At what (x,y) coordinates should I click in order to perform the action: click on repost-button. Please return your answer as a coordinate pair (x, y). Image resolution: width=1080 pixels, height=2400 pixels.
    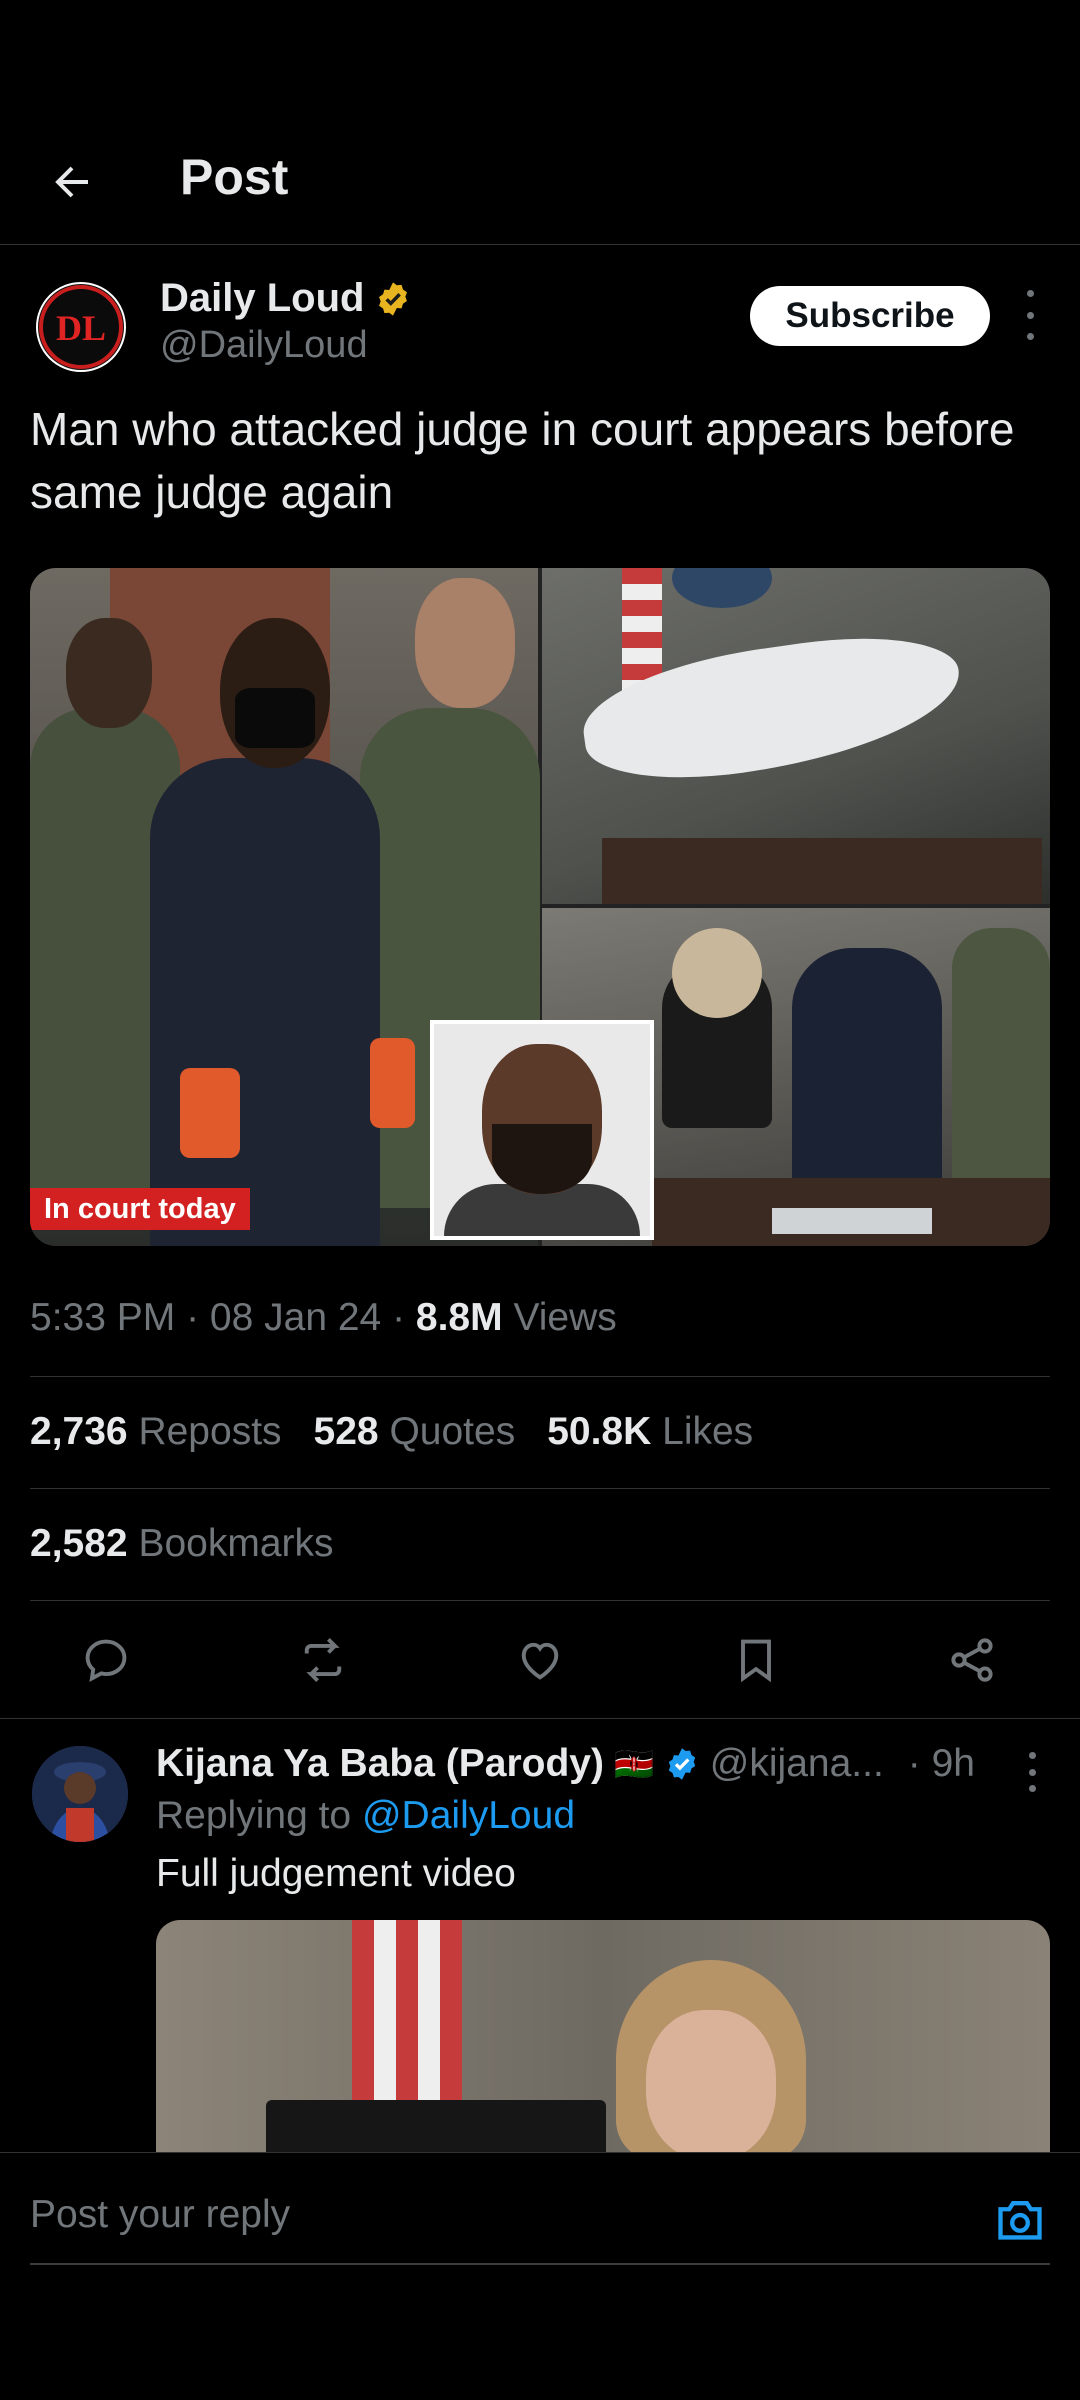
    Looking at the image, I should click on (323, 1660).